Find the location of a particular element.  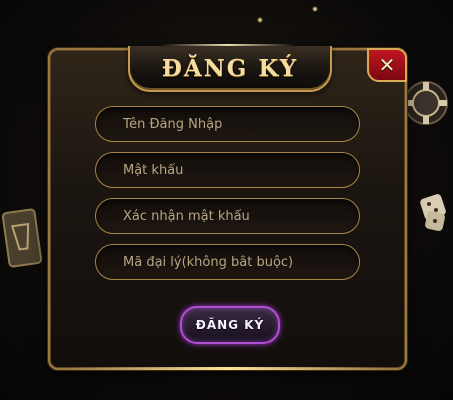

password-field is located at coordinates (227, 170).